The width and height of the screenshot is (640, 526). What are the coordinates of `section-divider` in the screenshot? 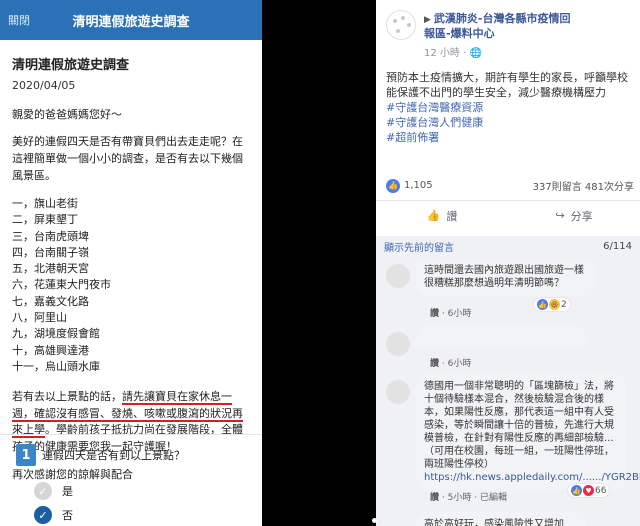 It's located at (131, 434).